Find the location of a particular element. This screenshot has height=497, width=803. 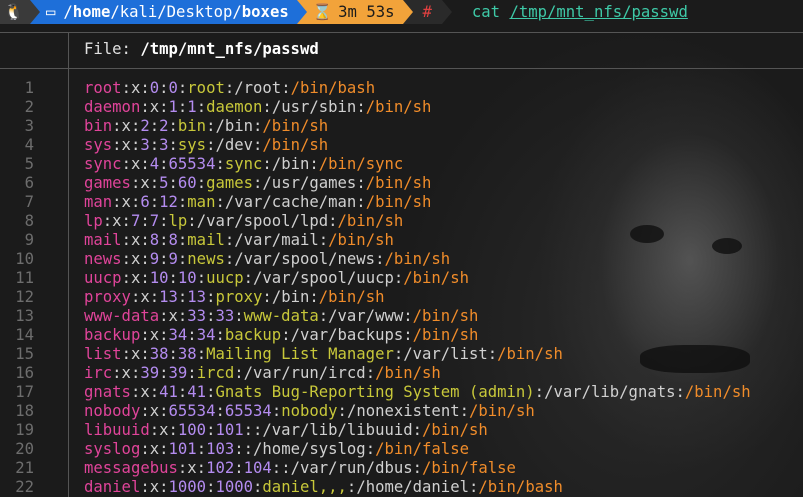

command-name: cat is located at coordinates (486, 12).